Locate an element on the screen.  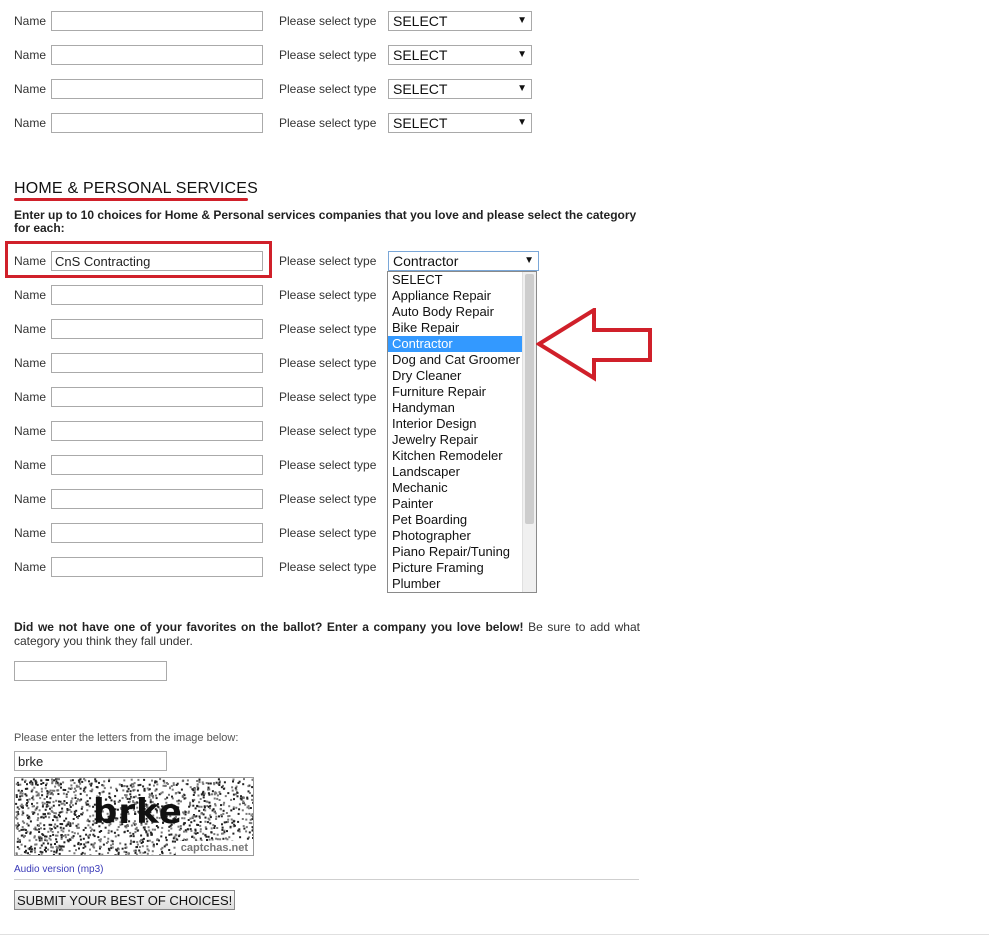
dropdown-scrollbar is located at coordinates (529, 432).